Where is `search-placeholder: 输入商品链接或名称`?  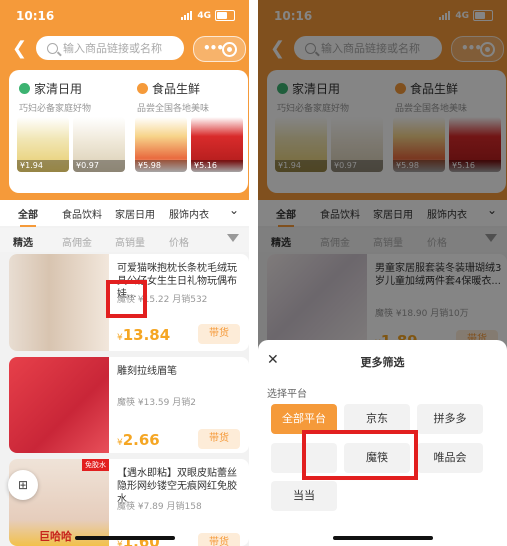 search-placeholder: 输入商品链接或名称 is located at coordinates (112, 48).